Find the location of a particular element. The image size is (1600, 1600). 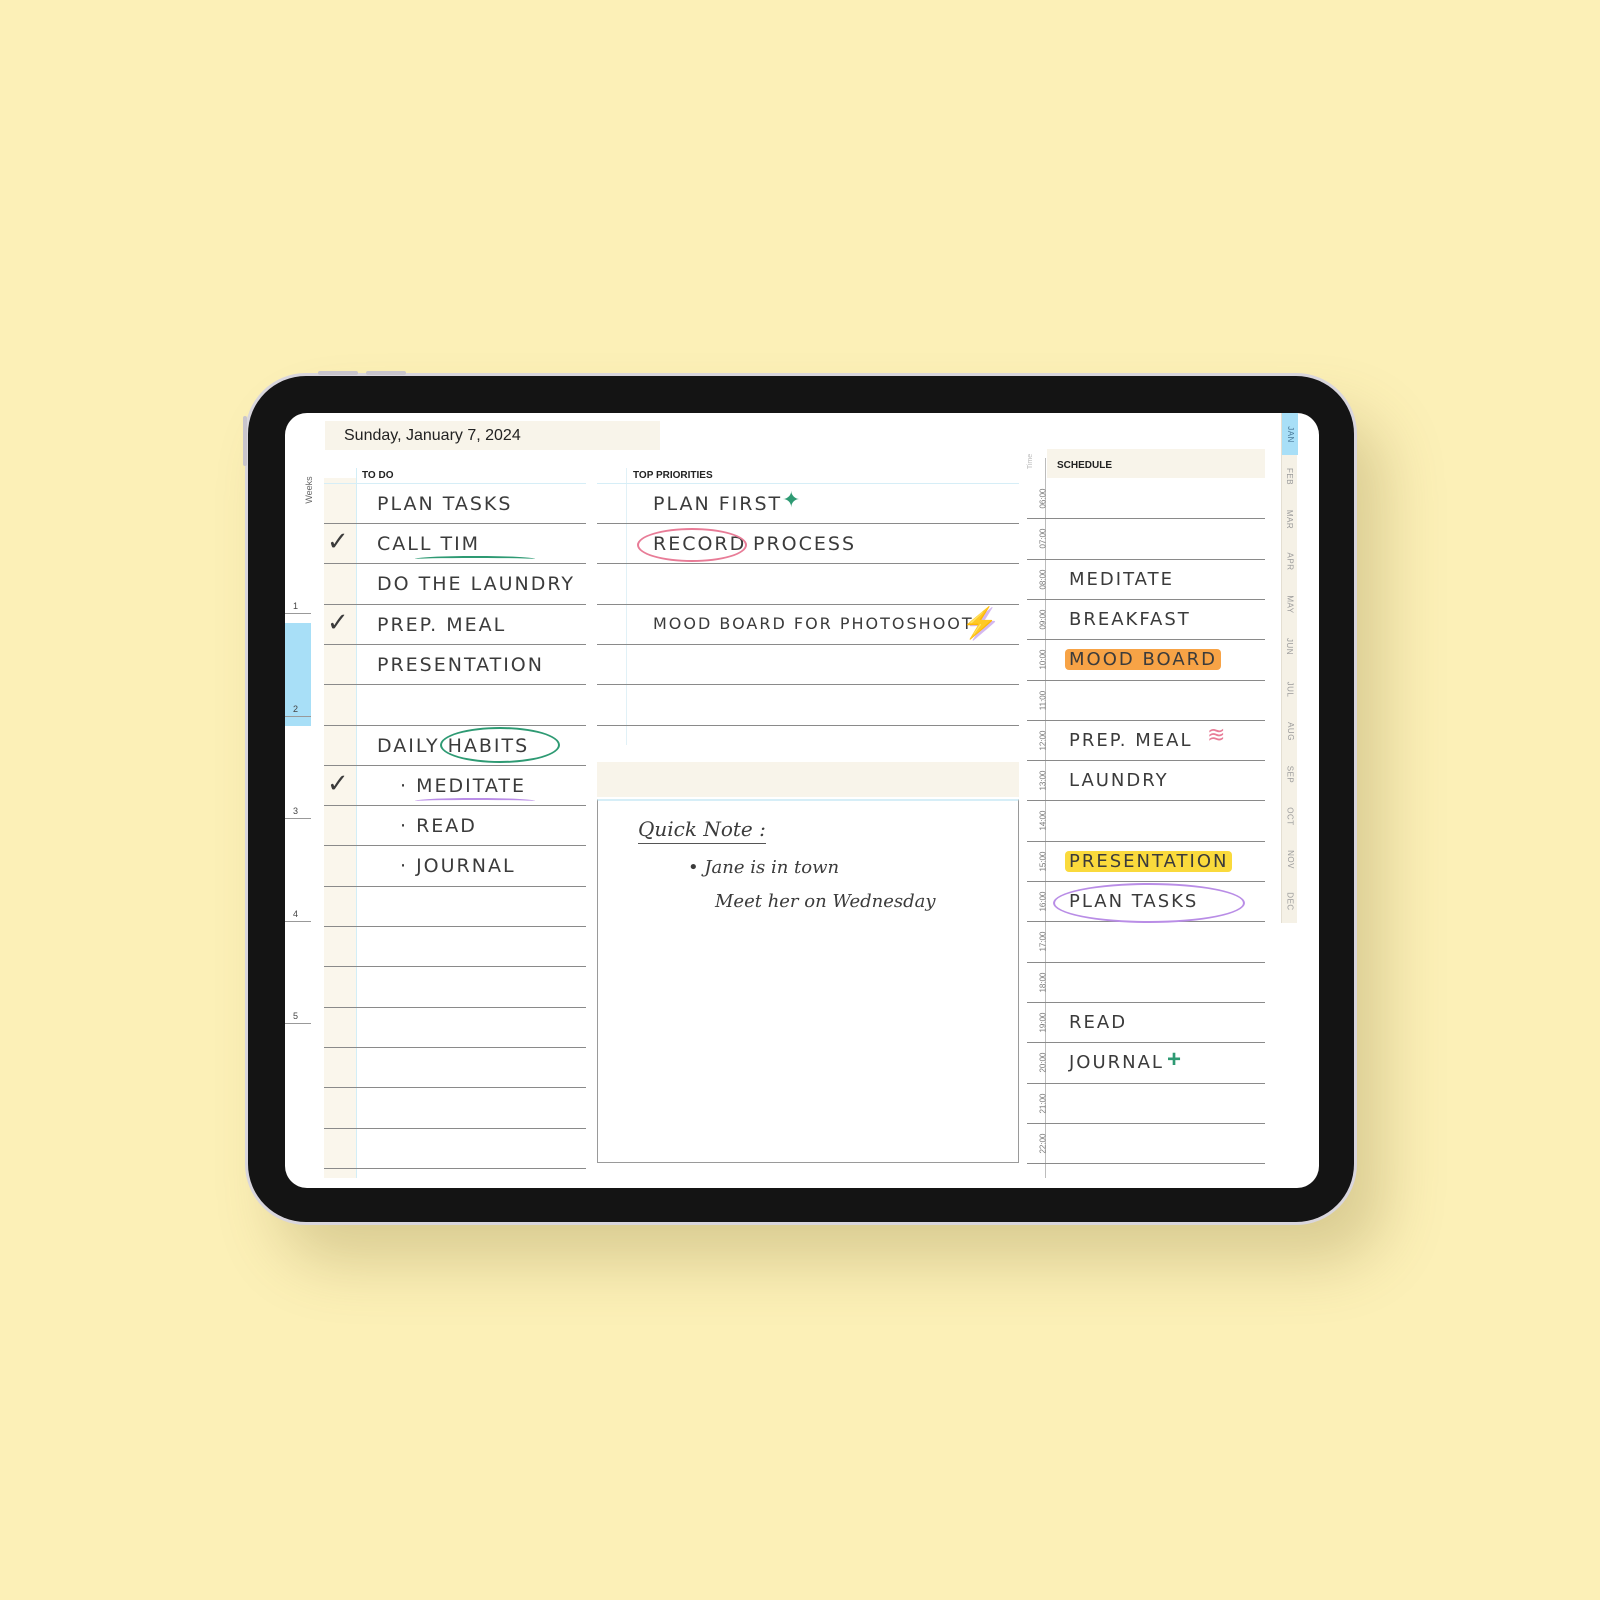

priority-item-text: MOOD BOARD FOR PHOTOSHOOT is located at coordinates (813, 623).